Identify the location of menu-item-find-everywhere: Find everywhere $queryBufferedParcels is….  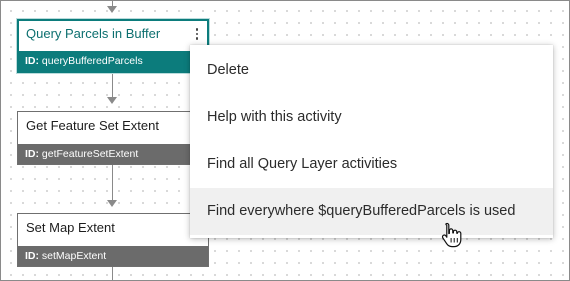
(371, 211).